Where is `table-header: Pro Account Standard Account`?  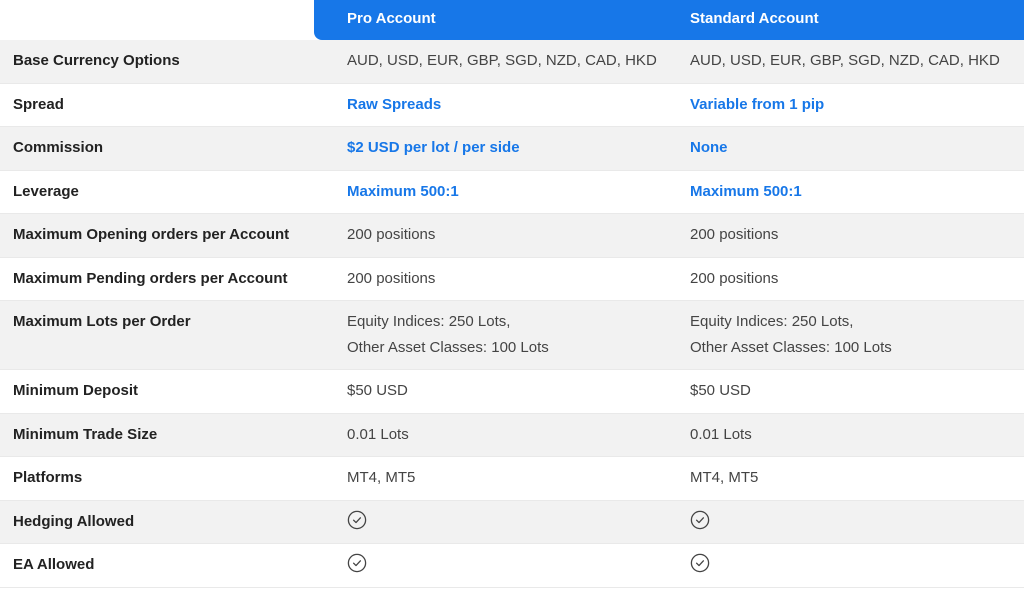
table-header: Pro Account Standard Account is located at coordinates (512, 20).